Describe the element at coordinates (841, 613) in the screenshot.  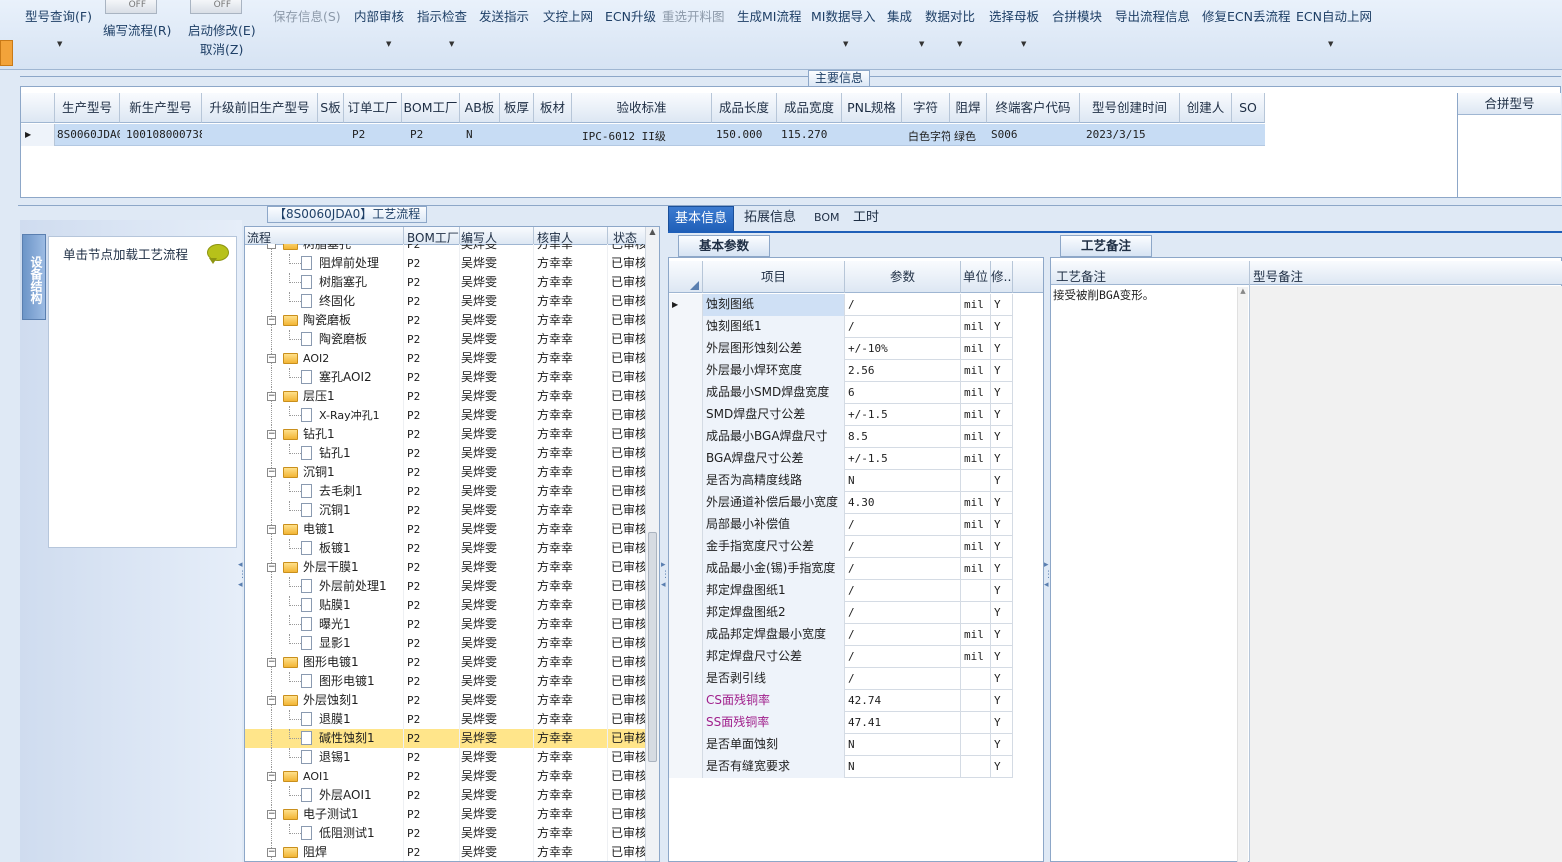
I see `param-row: 邦定焊盘图纸2/ Y` at that location.